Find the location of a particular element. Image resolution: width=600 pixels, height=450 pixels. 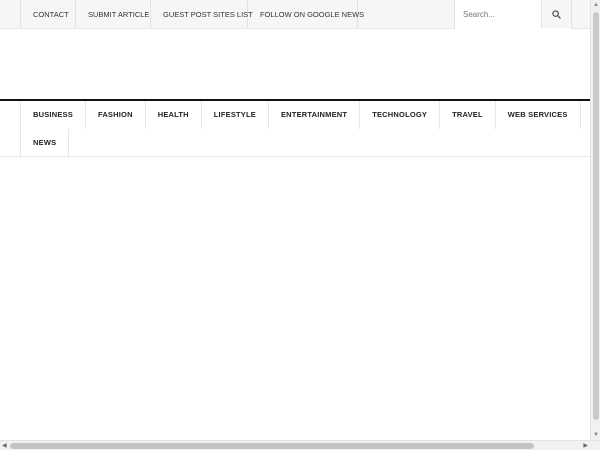

vertical-scroll-thumb is located at coordinates (596, 216).